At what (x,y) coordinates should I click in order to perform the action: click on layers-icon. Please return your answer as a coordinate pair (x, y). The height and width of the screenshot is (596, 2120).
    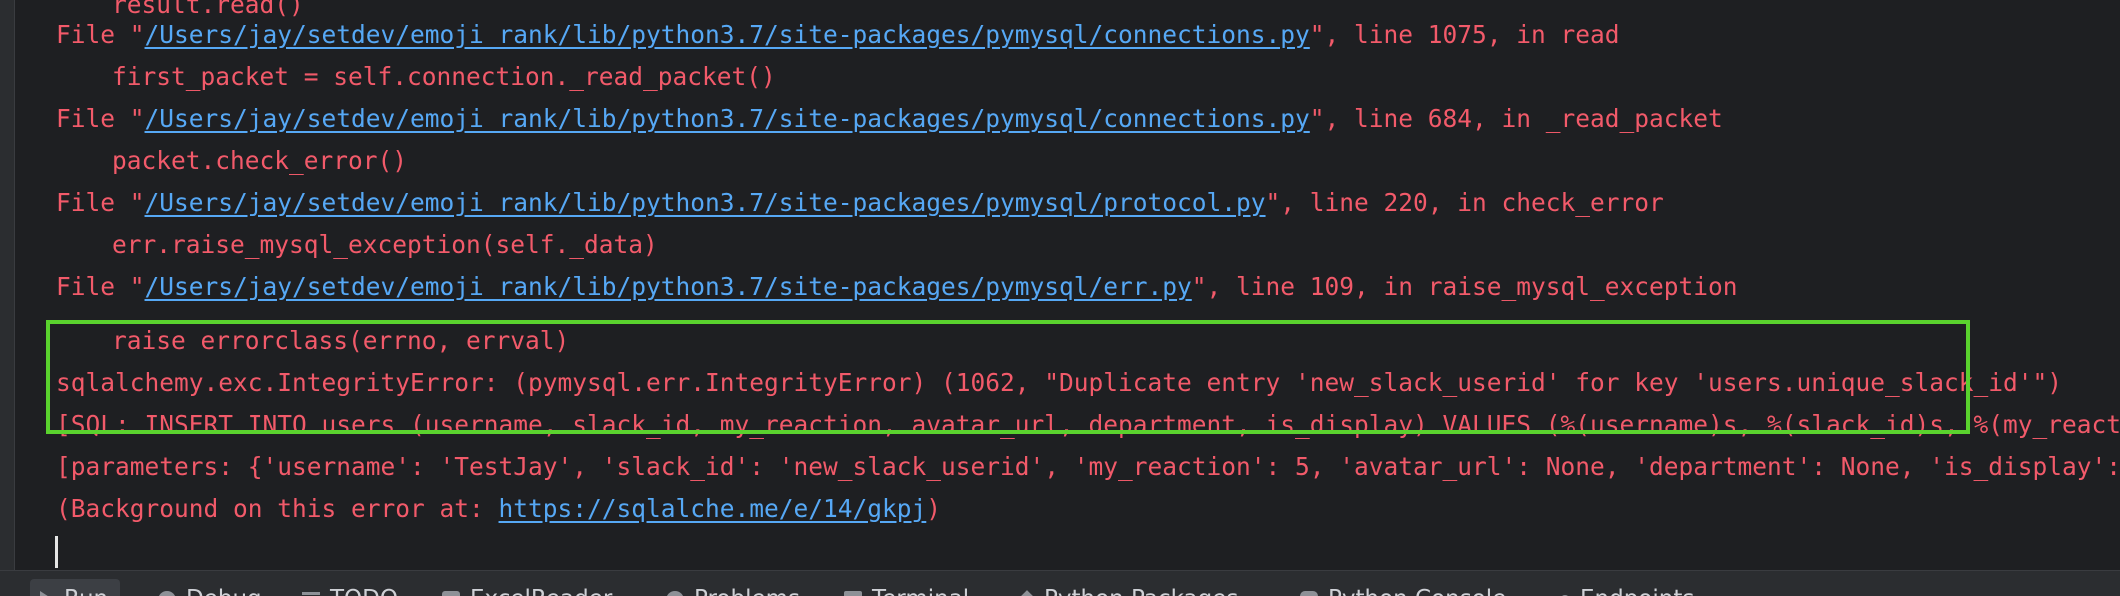
    Looking at the image, I should click on (1027, 592).